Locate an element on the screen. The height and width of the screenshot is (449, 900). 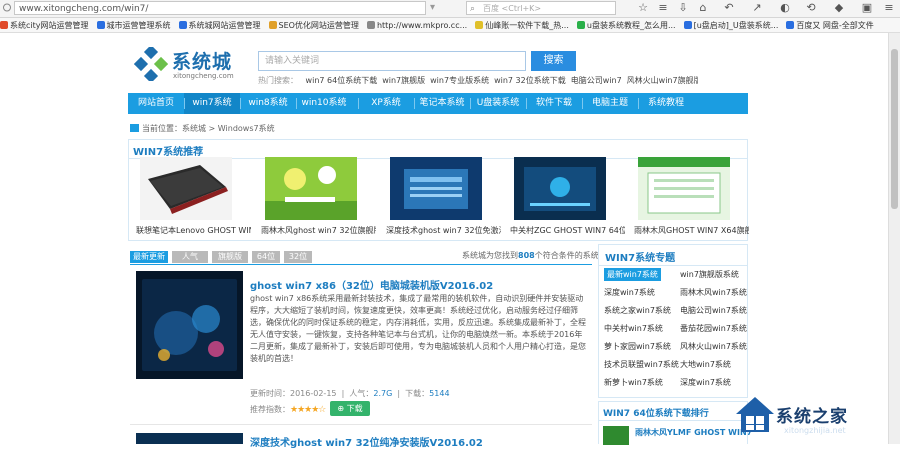
nav-item: 电脑主题 is located at coordinates (610, 103).